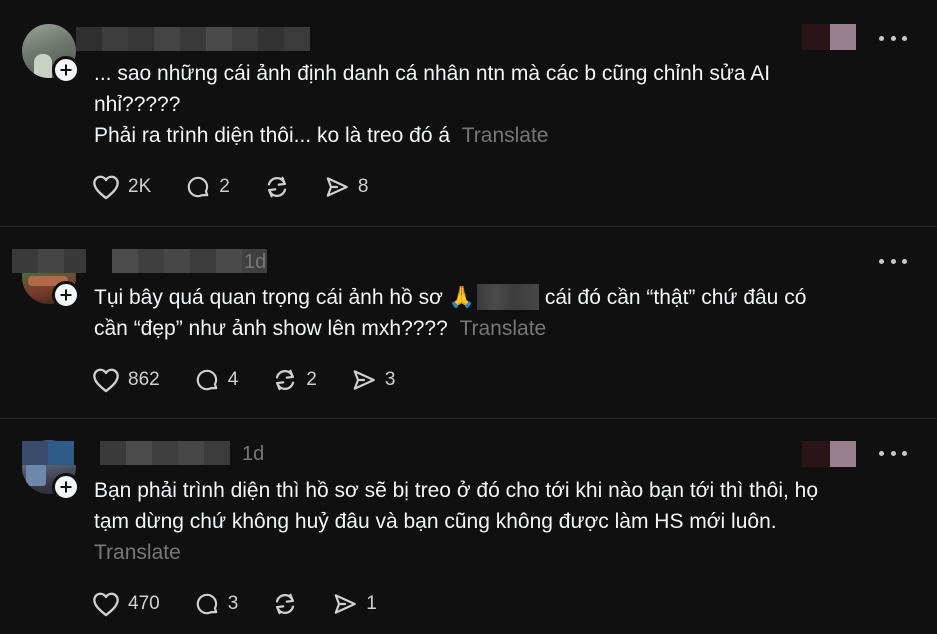  I want to click on censored-block, so click(507, 297).